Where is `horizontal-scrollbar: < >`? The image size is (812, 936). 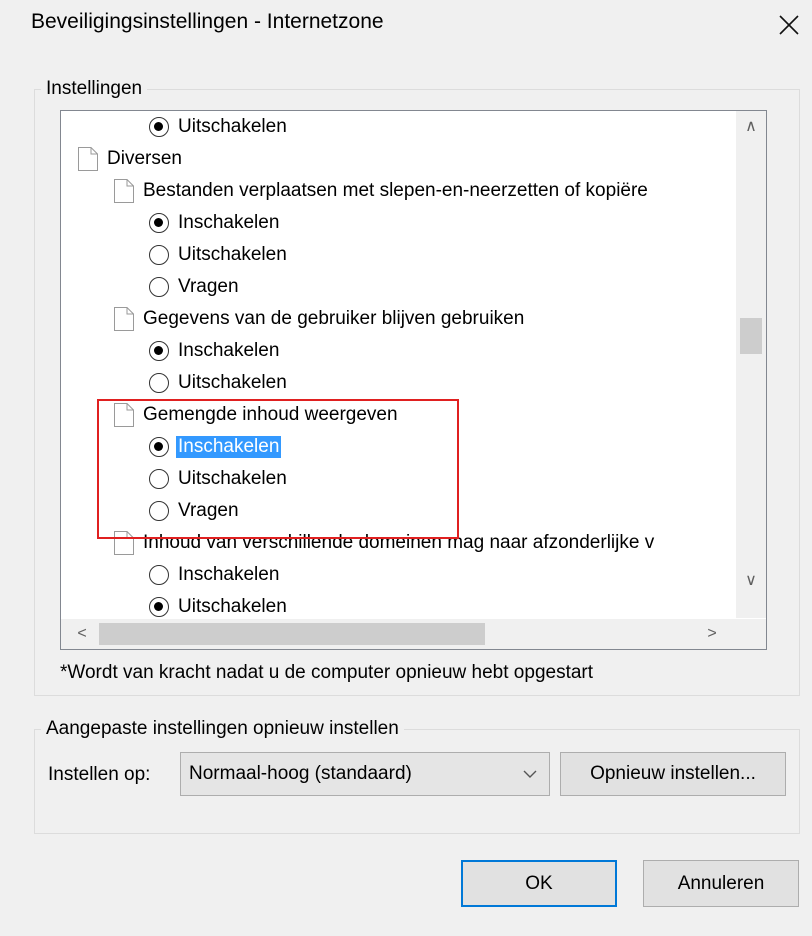
horizontal-scrollbar: < > is located at coordinates (413, 634).